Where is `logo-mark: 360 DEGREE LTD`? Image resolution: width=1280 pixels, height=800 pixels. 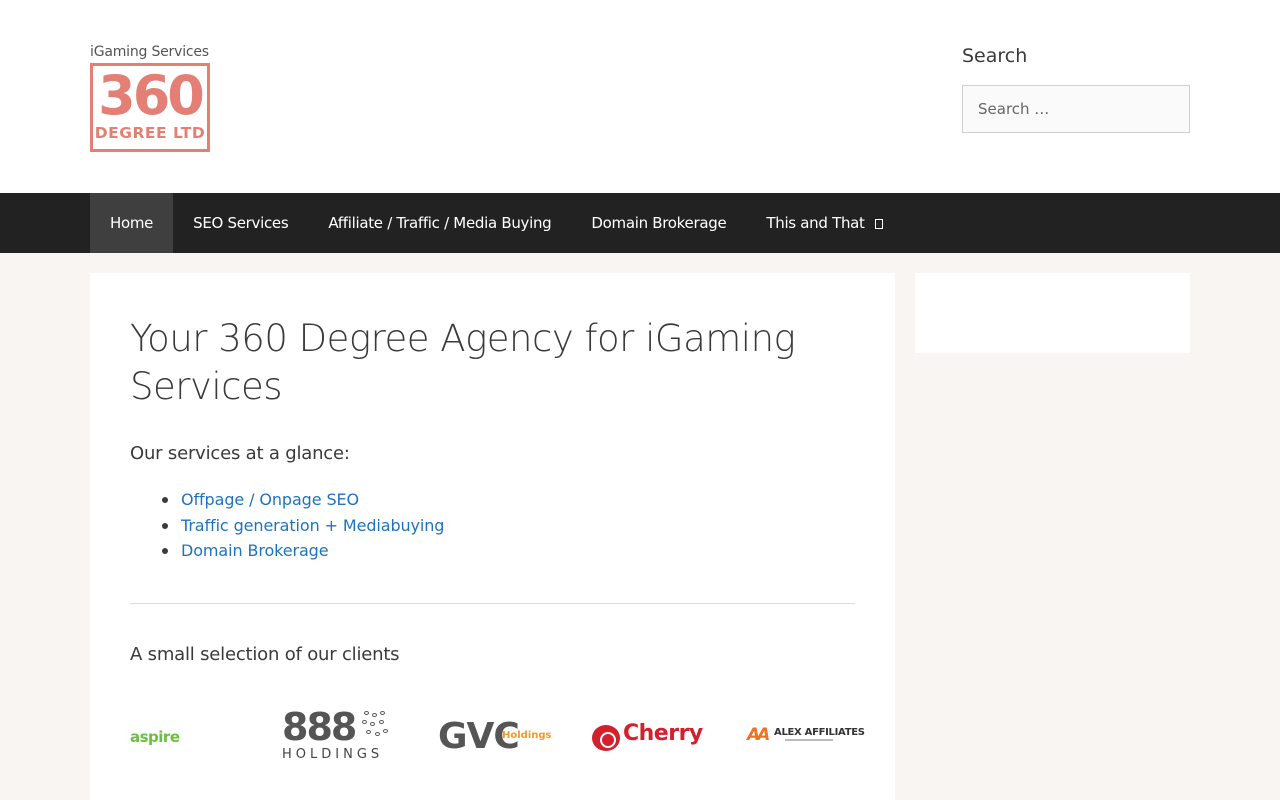
logo-mark: 360 DEGREE LTD is located at coordinates (150, 107).